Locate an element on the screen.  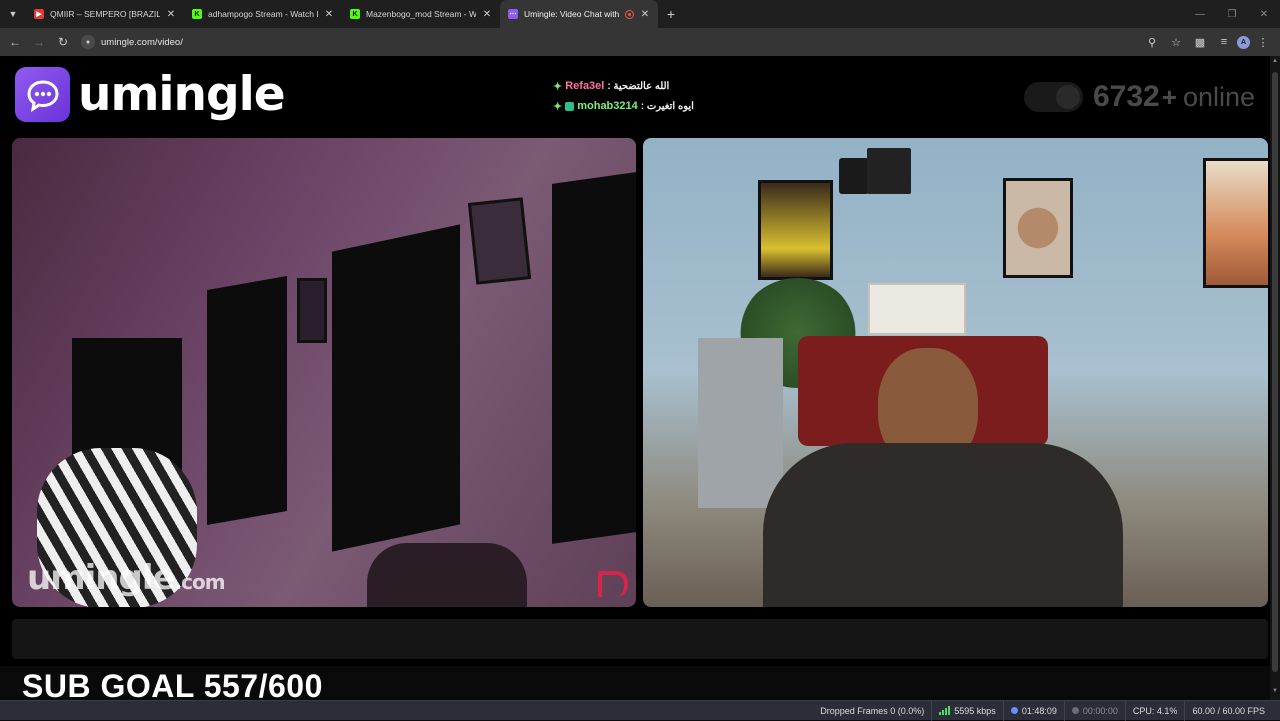
toolbar-actions: ⚲ ☆ ▩ ≡ A ⋮ is located at coordinates (1207, 42).